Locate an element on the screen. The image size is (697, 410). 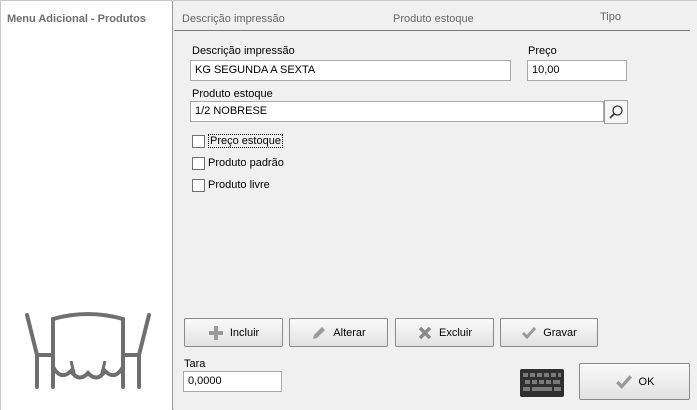
checkbox-default-product: Produto padrão is located at coordinates (238, 163).